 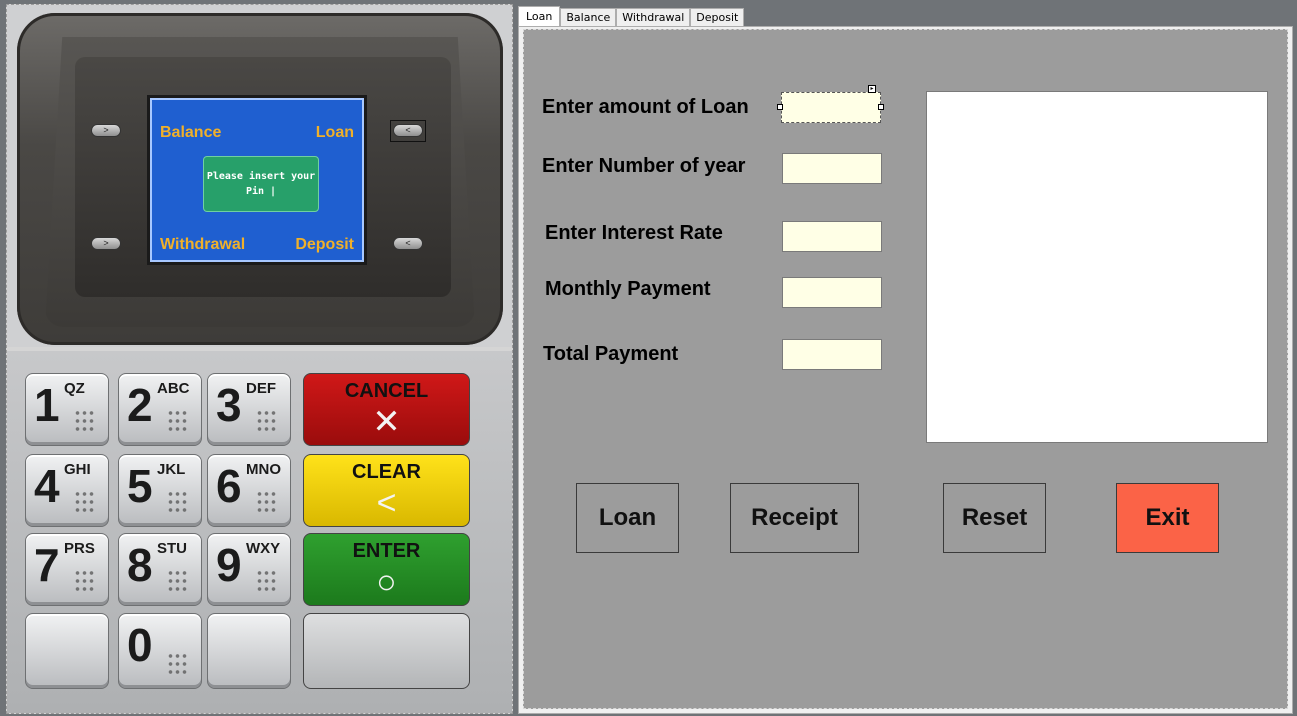 I want to click on loan-button: Loan, so click(x=627, y=518).